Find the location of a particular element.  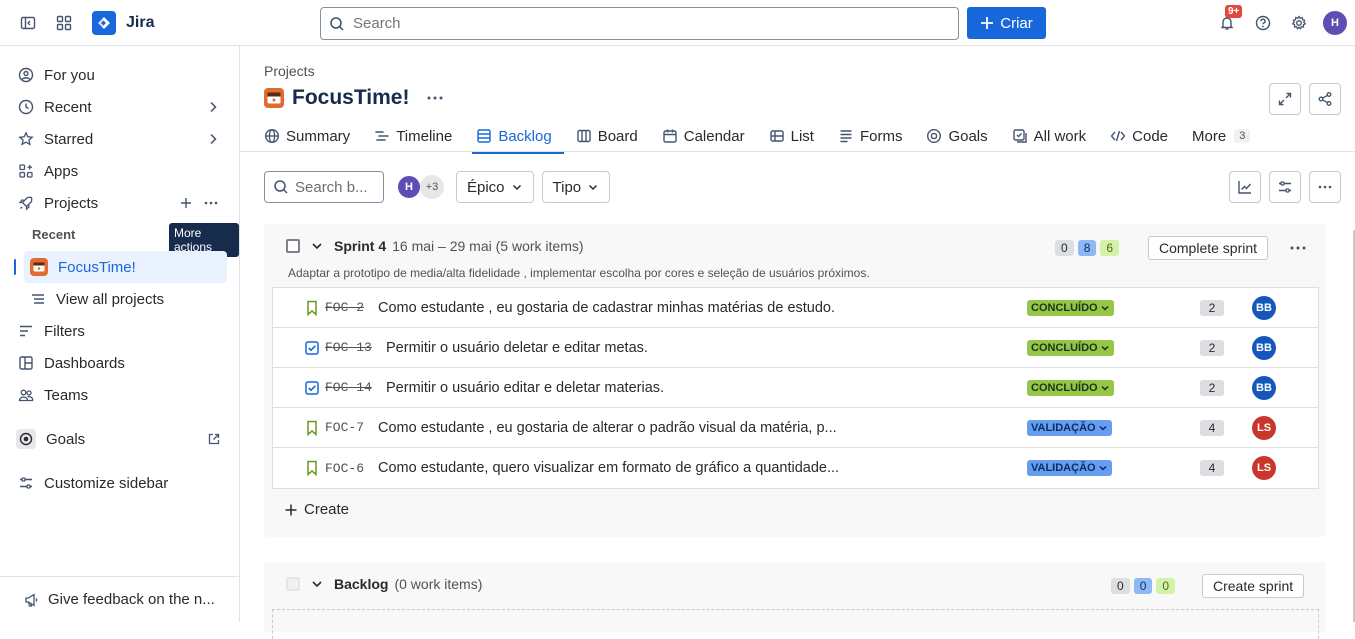

tab-board: Board is located at coordinates (613, 136).